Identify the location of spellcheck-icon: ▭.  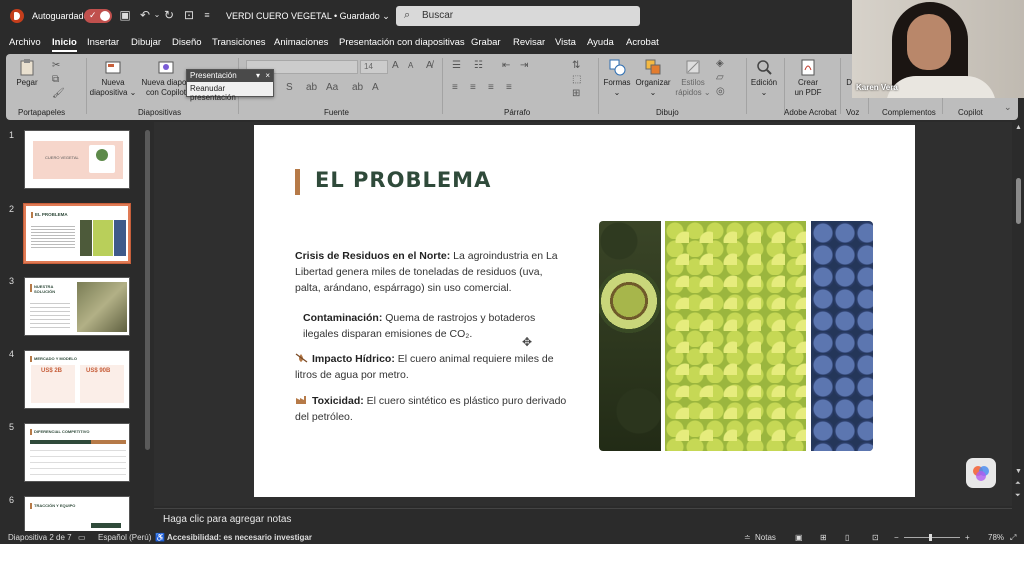
(82, 537).